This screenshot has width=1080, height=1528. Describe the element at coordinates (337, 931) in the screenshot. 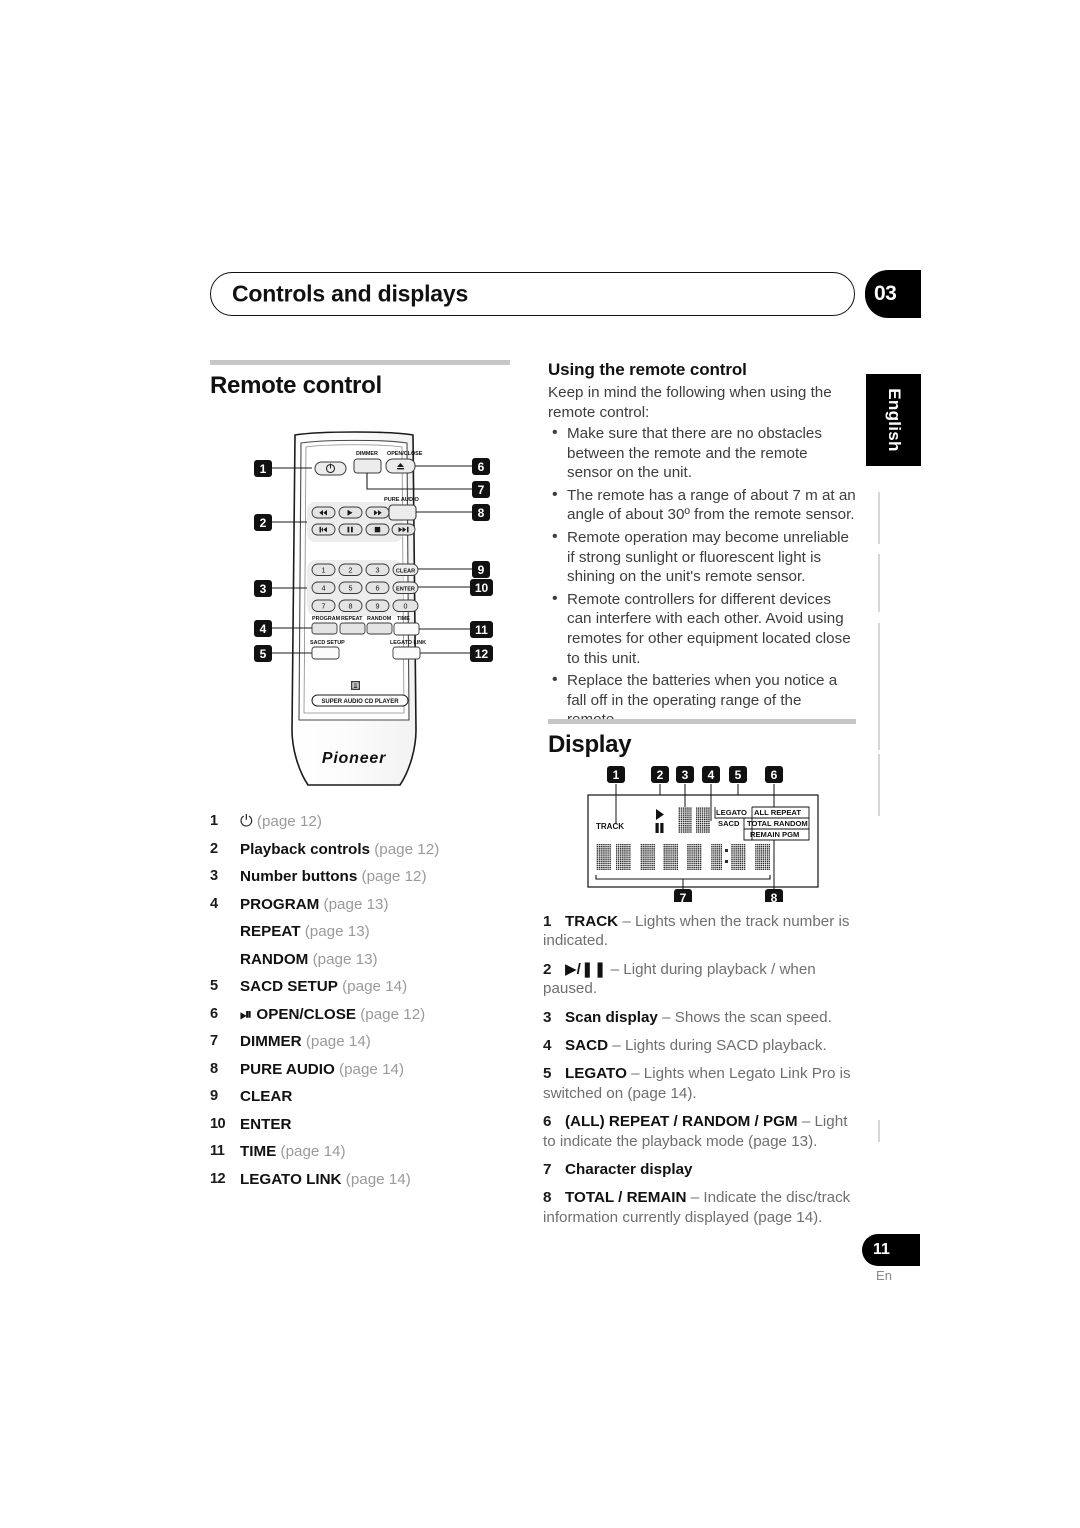

I see `key-page: (page 13)` at that location.